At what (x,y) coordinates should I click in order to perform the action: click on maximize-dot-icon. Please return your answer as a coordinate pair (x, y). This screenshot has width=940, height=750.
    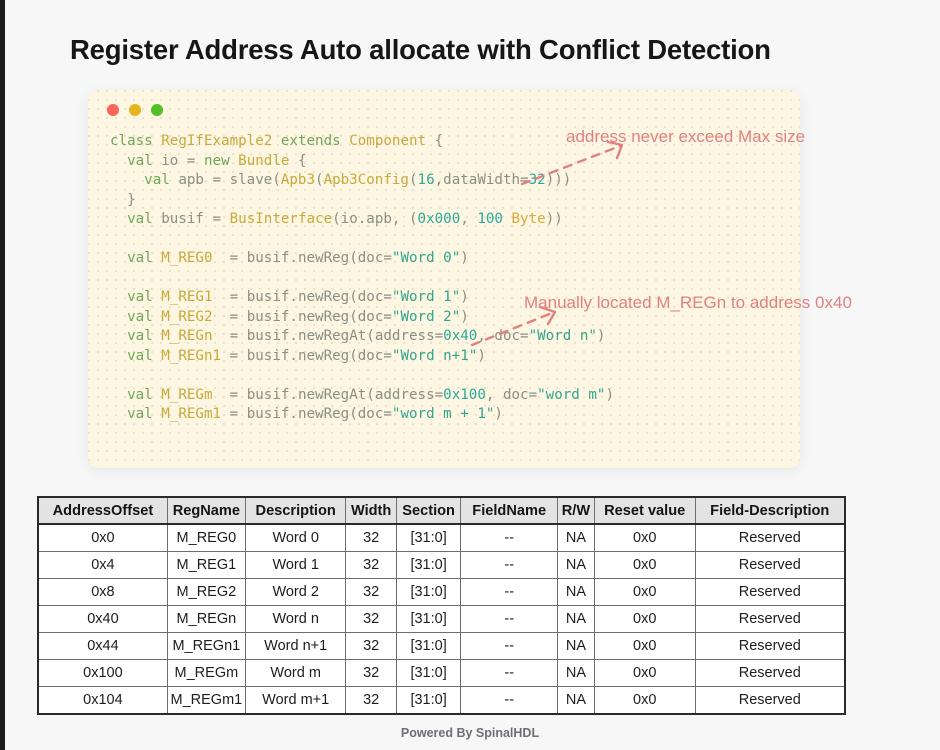
    Looking at the image, I should click on (157, 110).